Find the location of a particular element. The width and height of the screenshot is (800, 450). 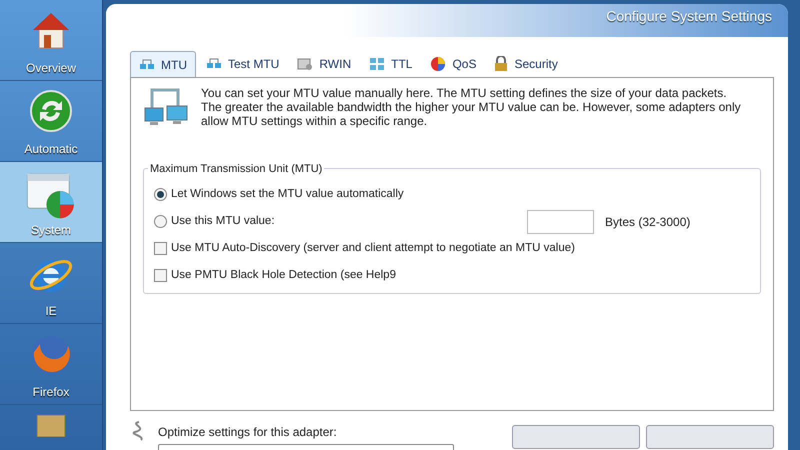

option-label: Use MTU Auto-Discovery (server and client attempt to negotiate an MTU value) is located at coordinates (373, 248).